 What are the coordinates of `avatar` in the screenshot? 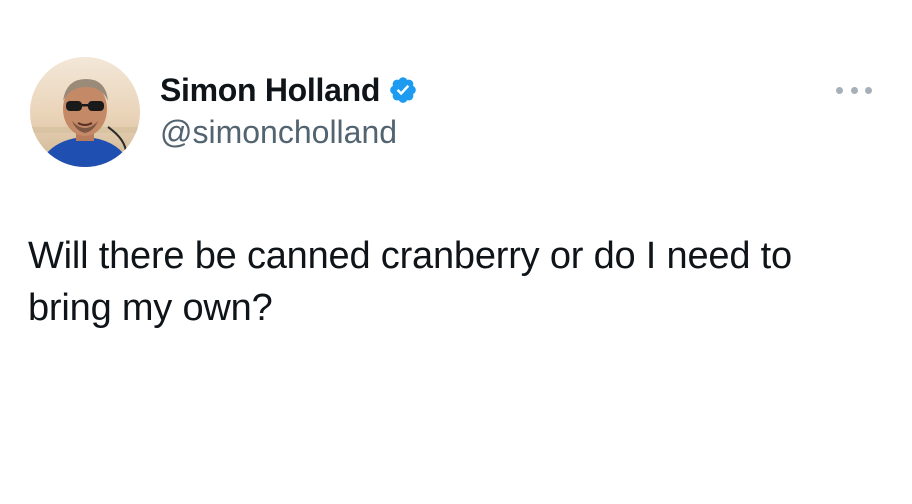 It's located at (85, 112).